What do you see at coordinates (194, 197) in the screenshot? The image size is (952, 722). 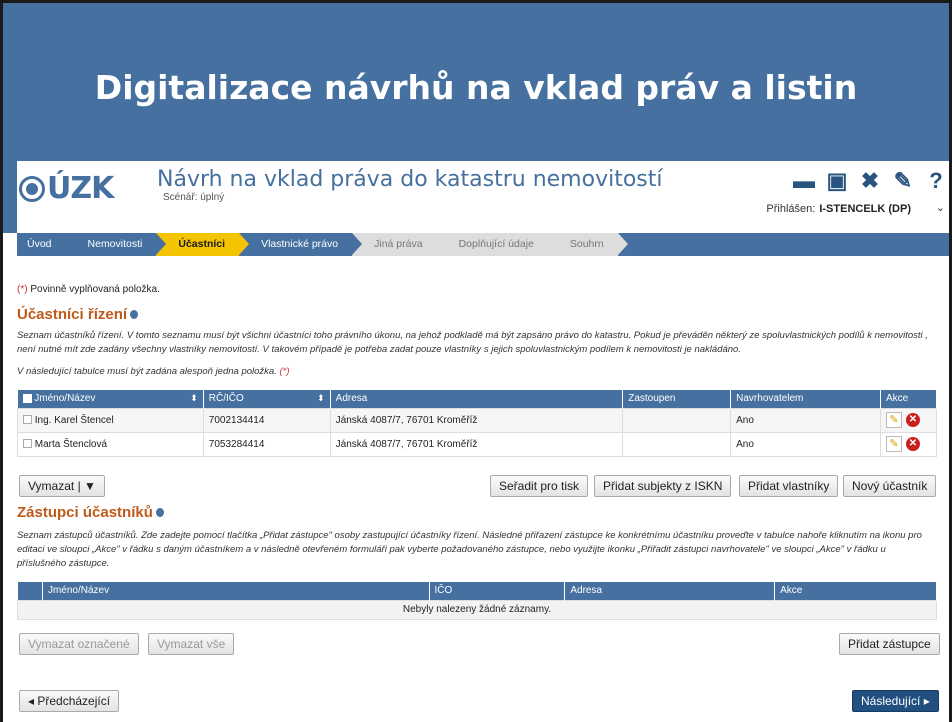 I see `scenario-label: Scénář: úplný` at bounding box center [194, 197].